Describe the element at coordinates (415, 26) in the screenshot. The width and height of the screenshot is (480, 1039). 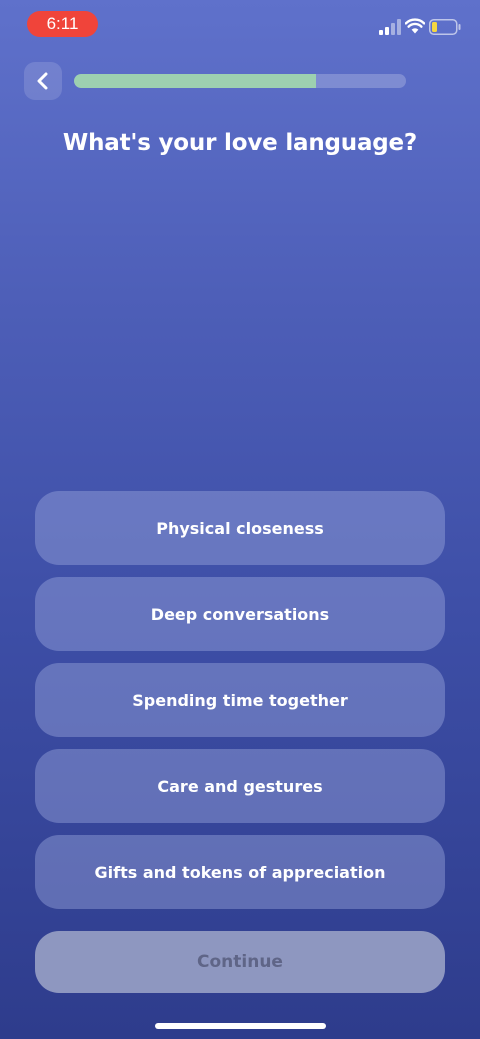
I see `wifi-icon` at that location.